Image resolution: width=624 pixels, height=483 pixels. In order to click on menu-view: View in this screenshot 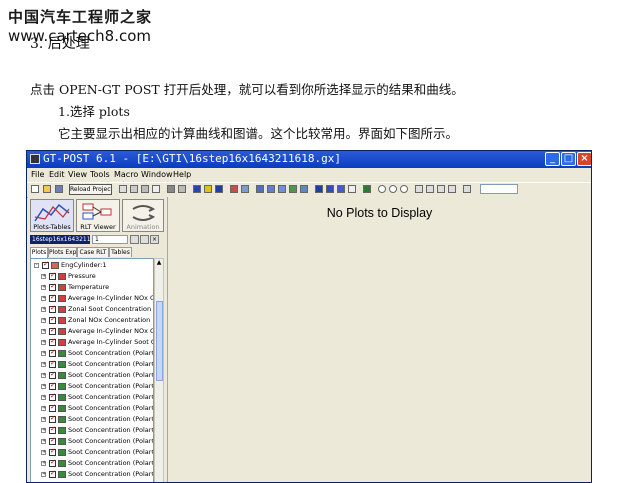, I will do `click(77, 175)`.